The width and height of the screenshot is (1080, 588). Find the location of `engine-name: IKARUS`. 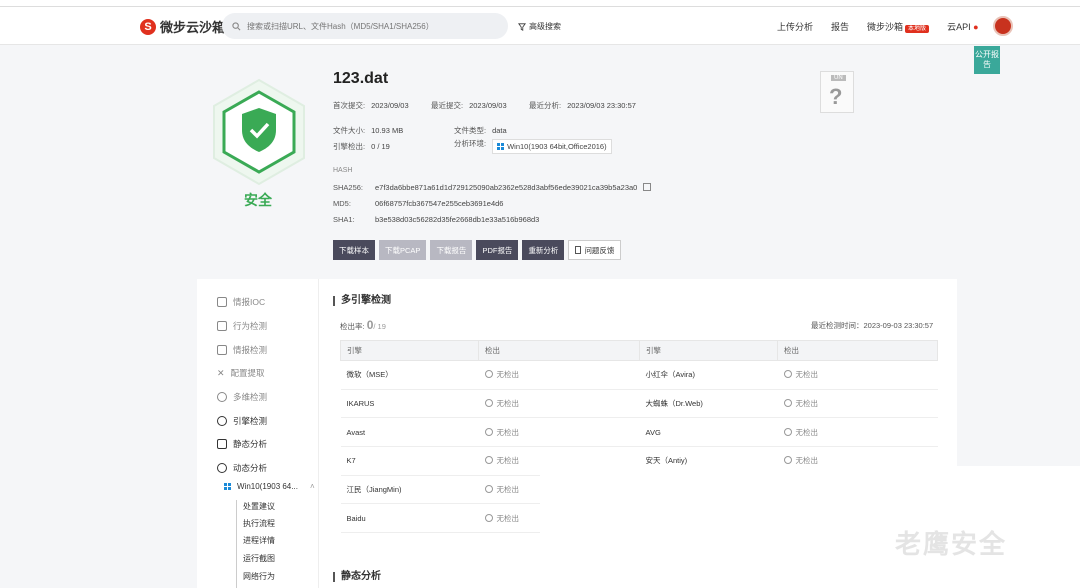

engine-name: IKARUS is located at coordinates (409, 404).